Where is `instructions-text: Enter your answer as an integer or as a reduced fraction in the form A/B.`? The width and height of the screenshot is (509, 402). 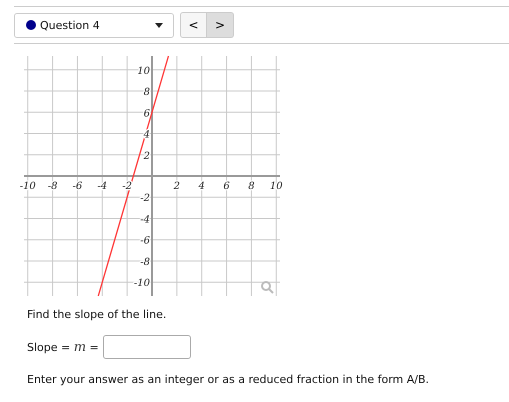 instructions-text: Enter your answer as an integer or as a reduced fraction in the form A/B. is located at coordinates (228, 379).